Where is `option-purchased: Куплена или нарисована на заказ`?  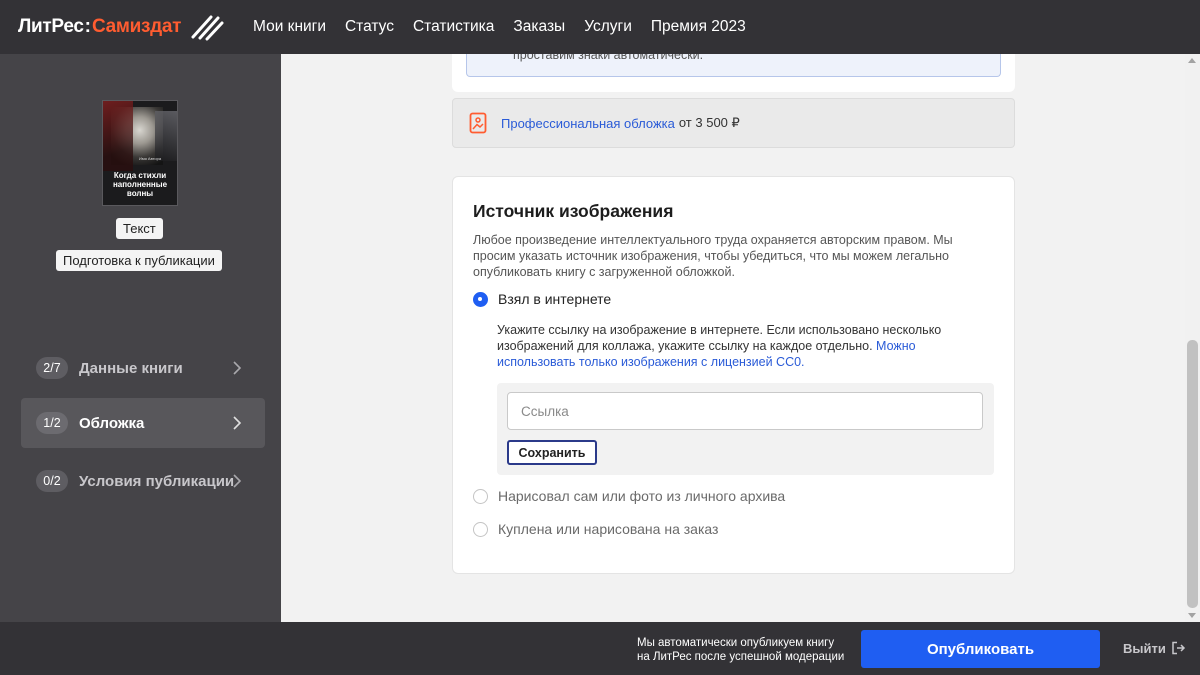
option-purchased: Куплена или нарисована на заказ is located at coordinates (595, 529).